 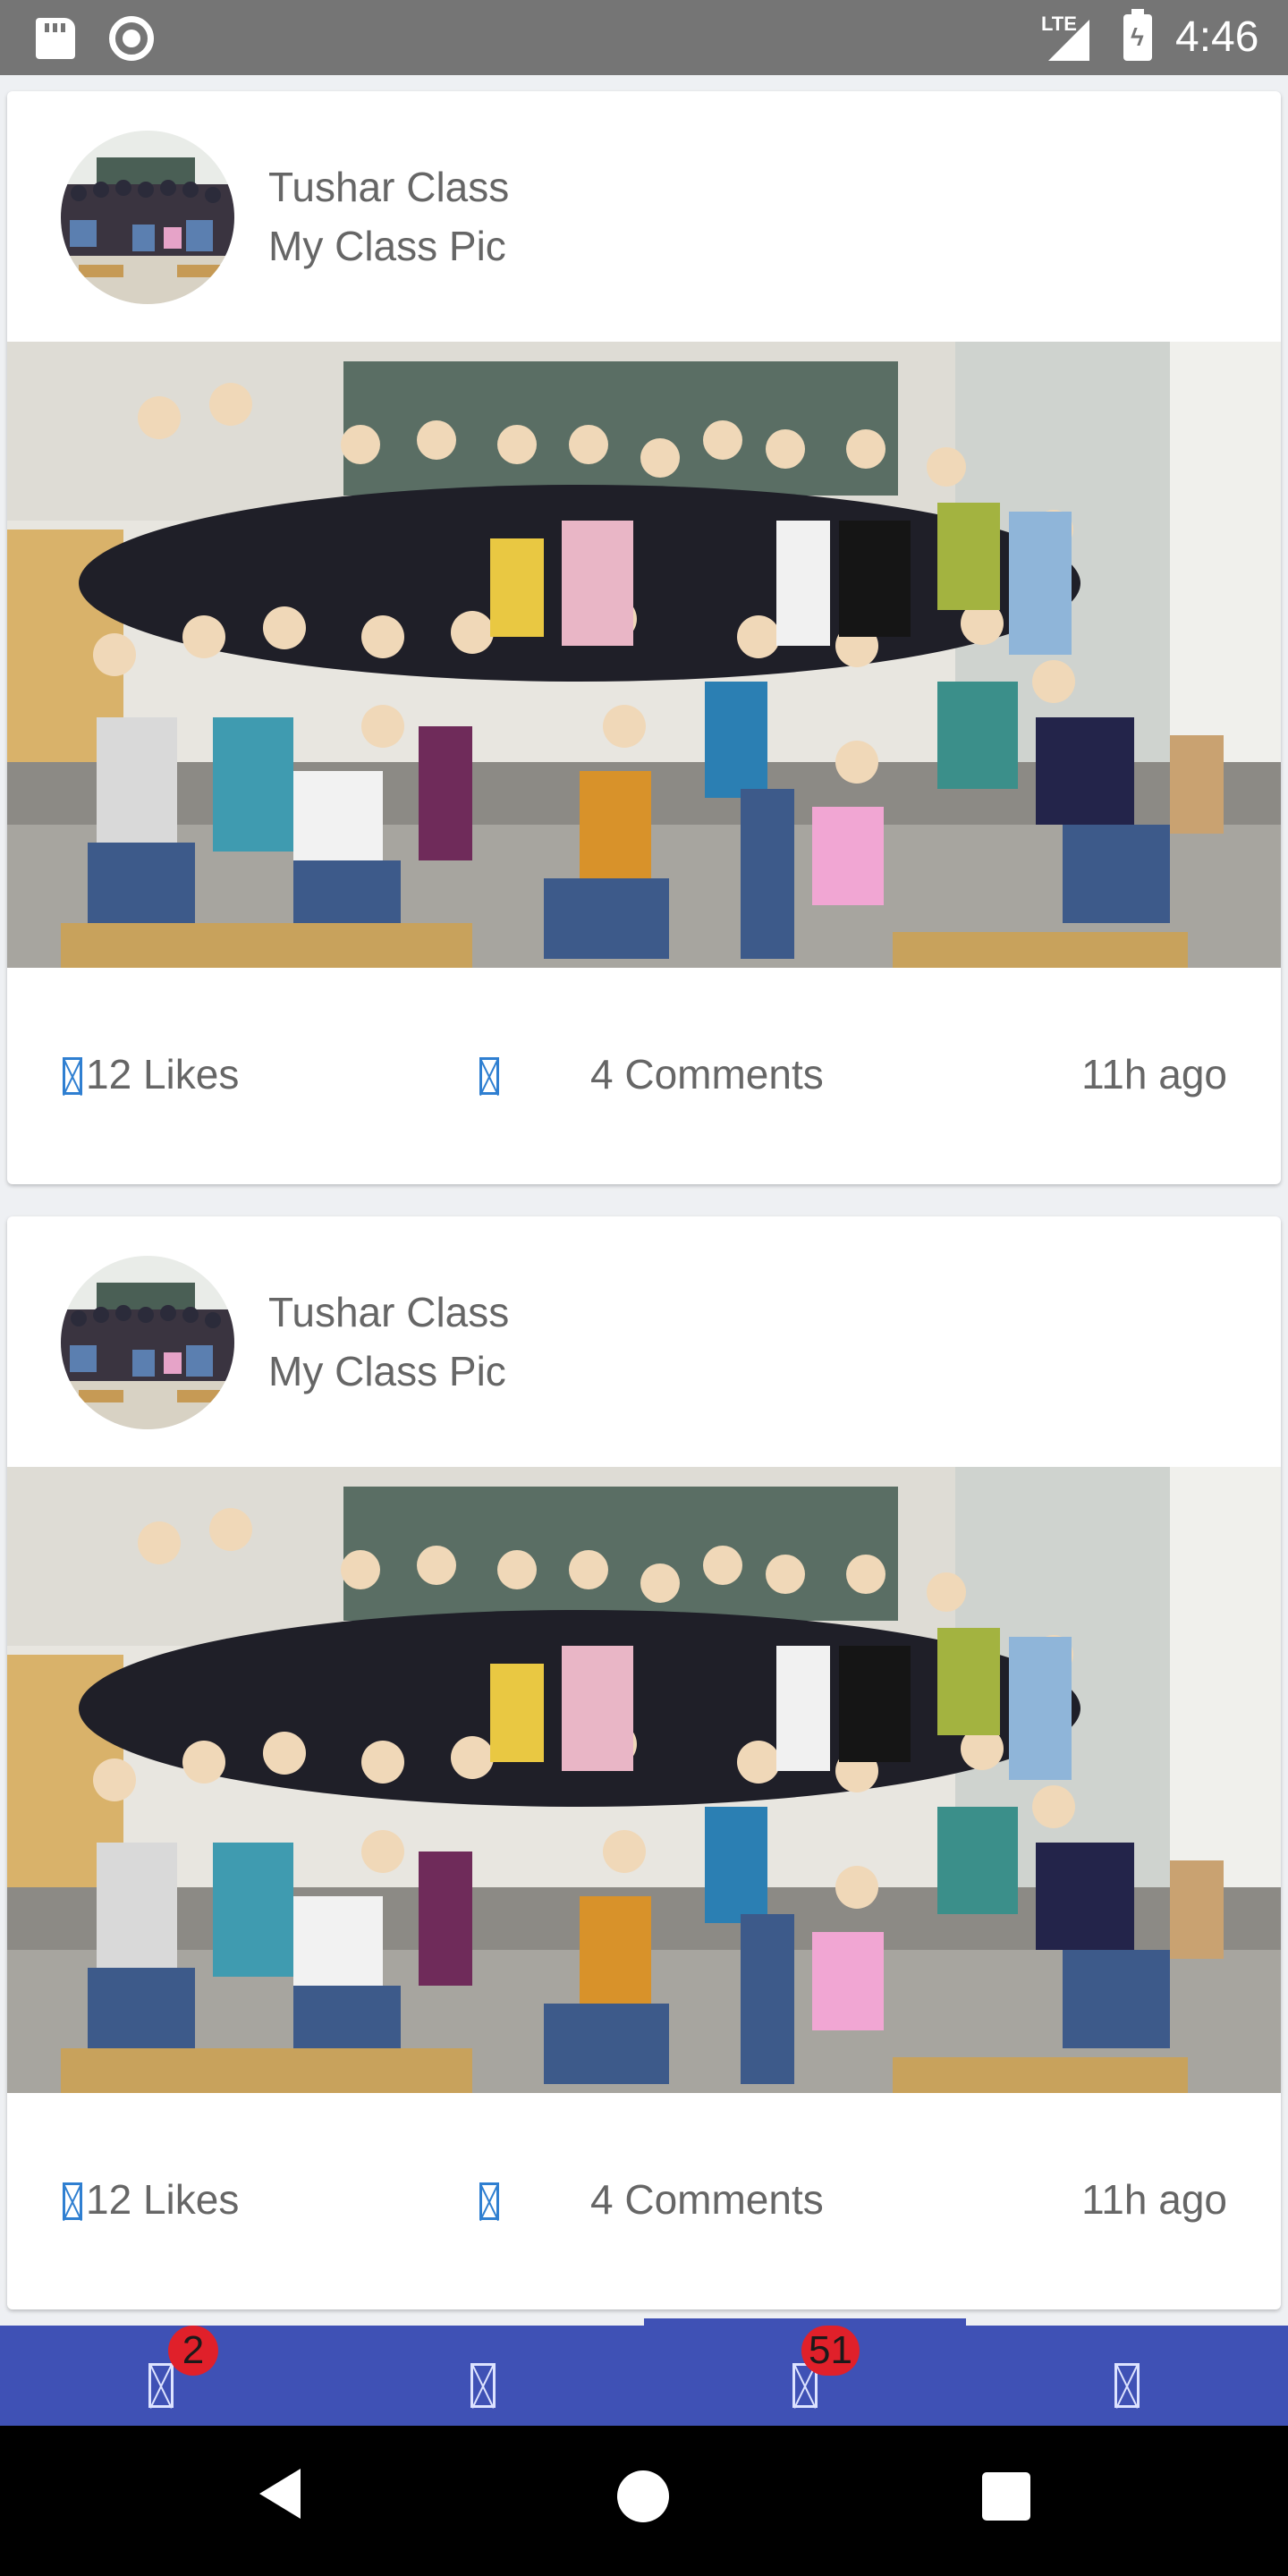 I want to click on battery-charging-icon: ϟ, so click(x=1137, y=35).